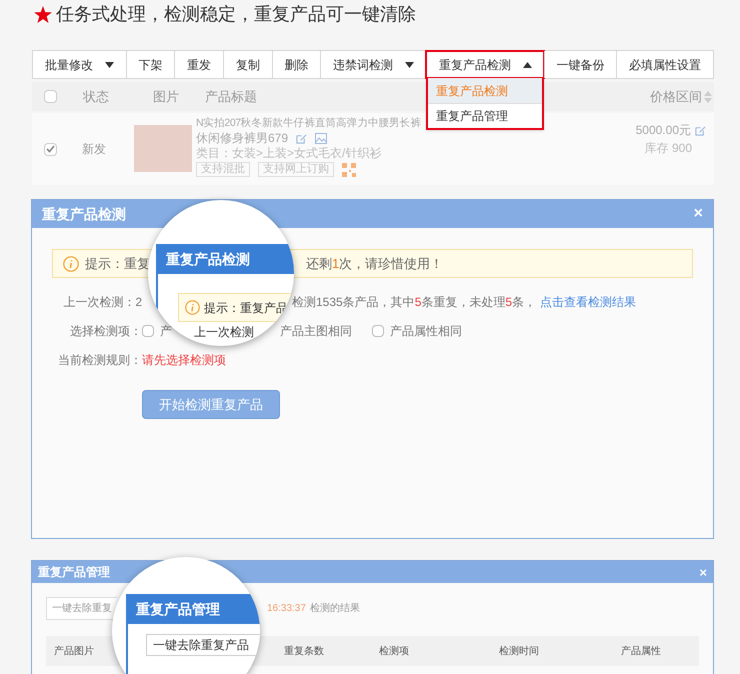 The height and width of the screenshot is (674, 740). Describe the element at coordinates (296, 169) in the screenshot. I see `tag: 支持网上订购` at that location.